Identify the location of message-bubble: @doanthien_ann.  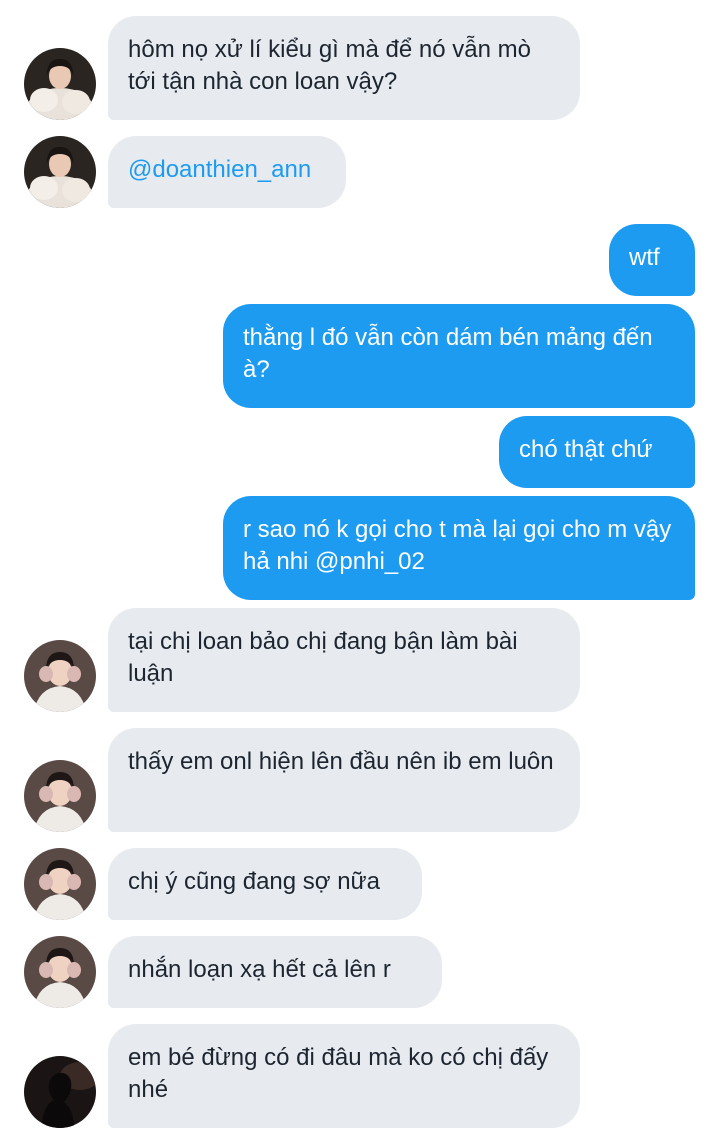
(227, 172).